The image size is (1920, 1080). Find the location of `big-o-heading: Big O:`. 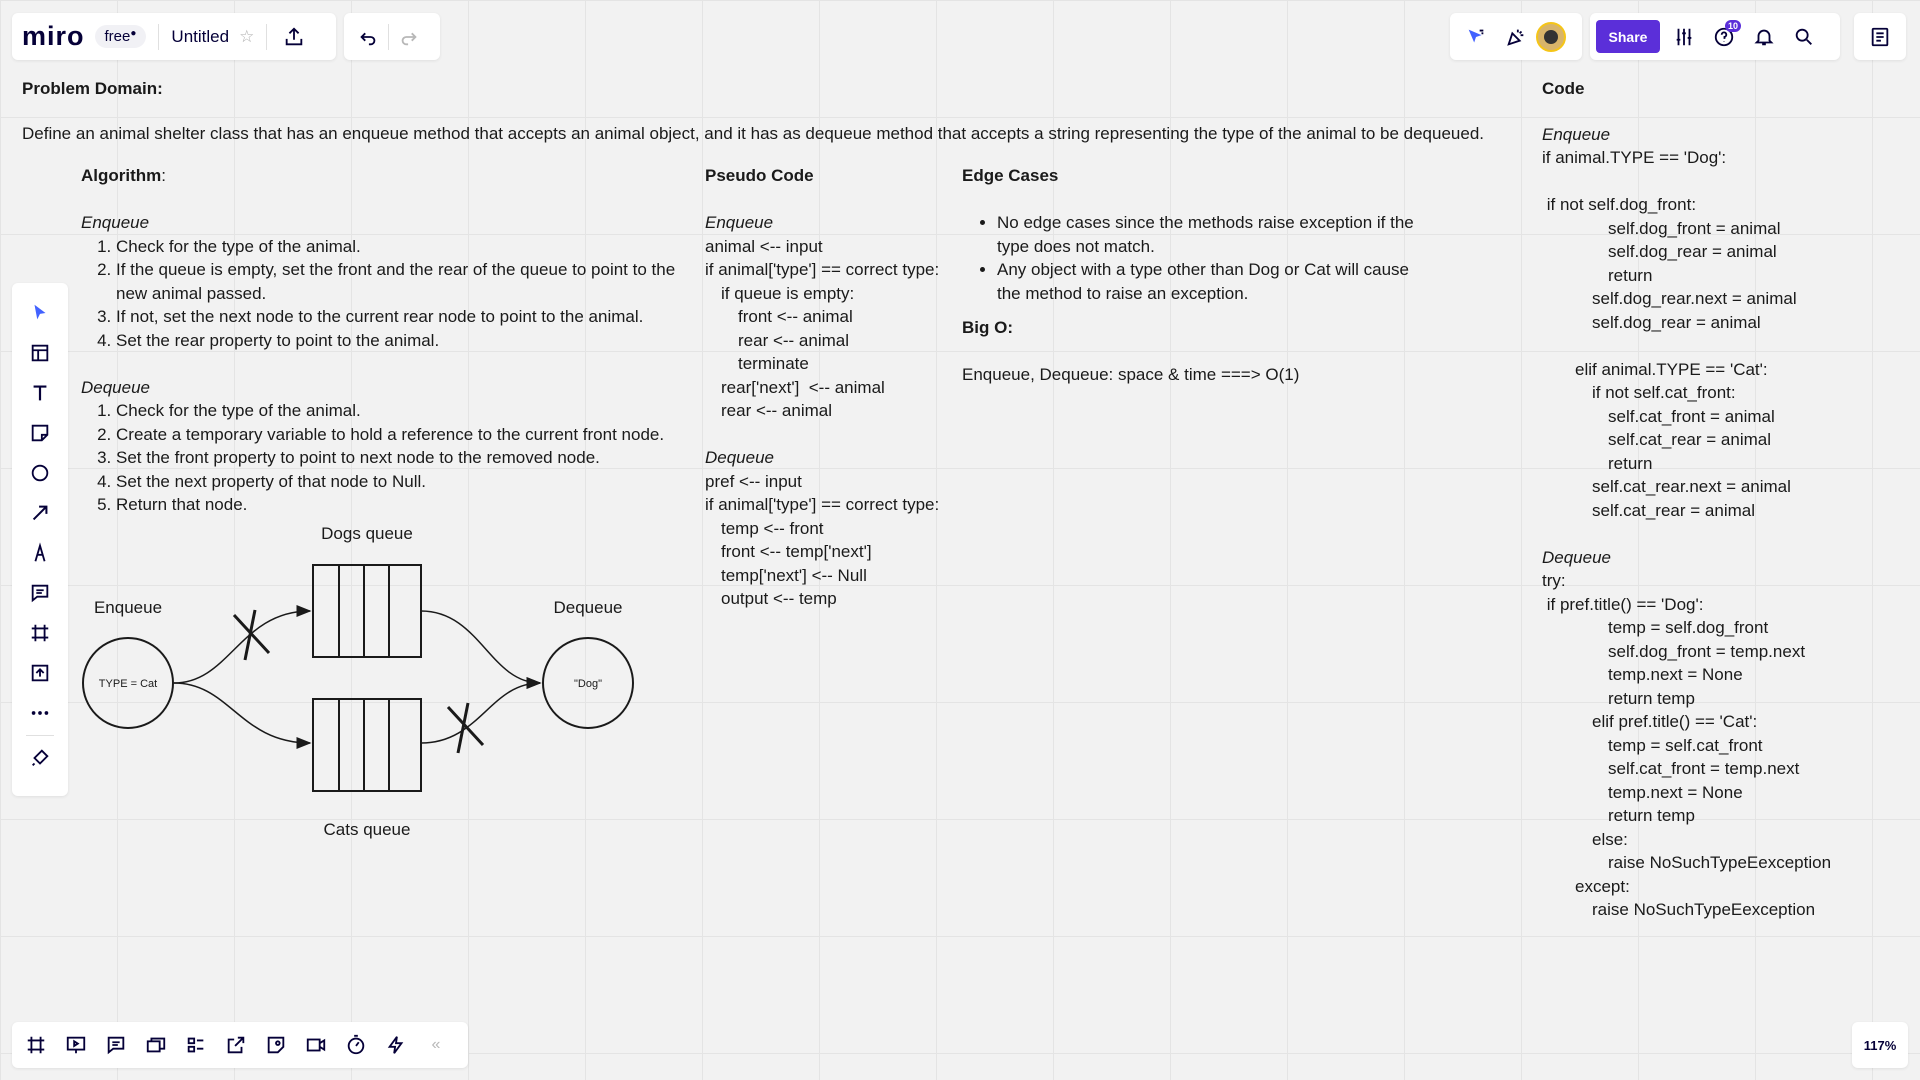

big-o-heading: Big O: is located at coordinates (987, 327).